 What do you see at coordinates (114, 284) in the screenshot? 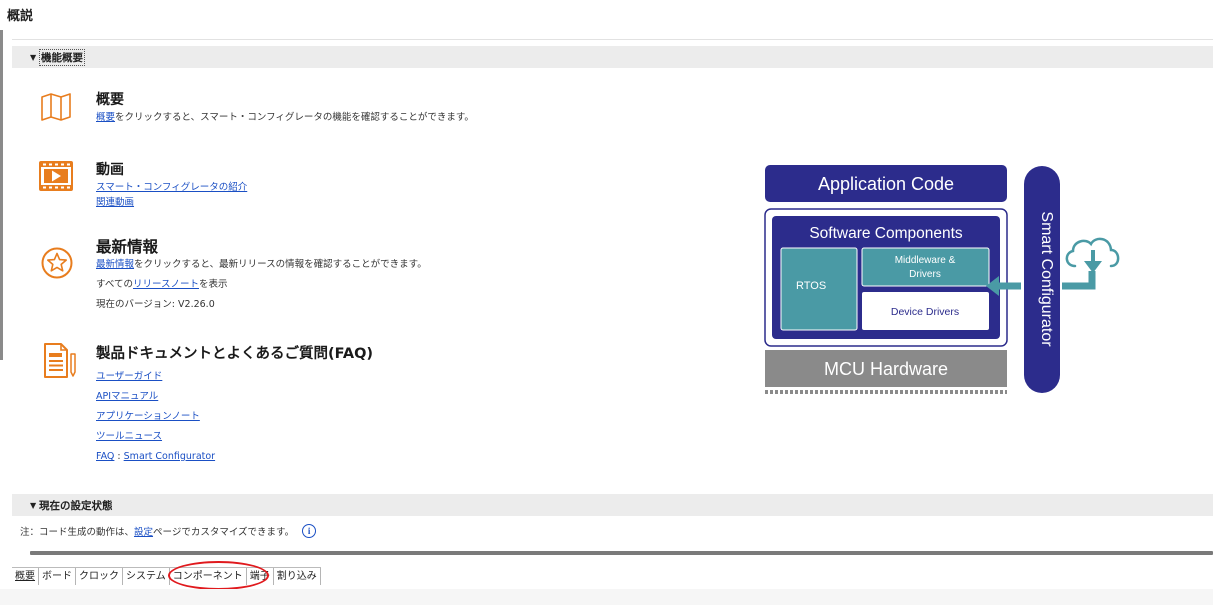
I see `release-prefix: すべての` at bounding box center [114, 284].